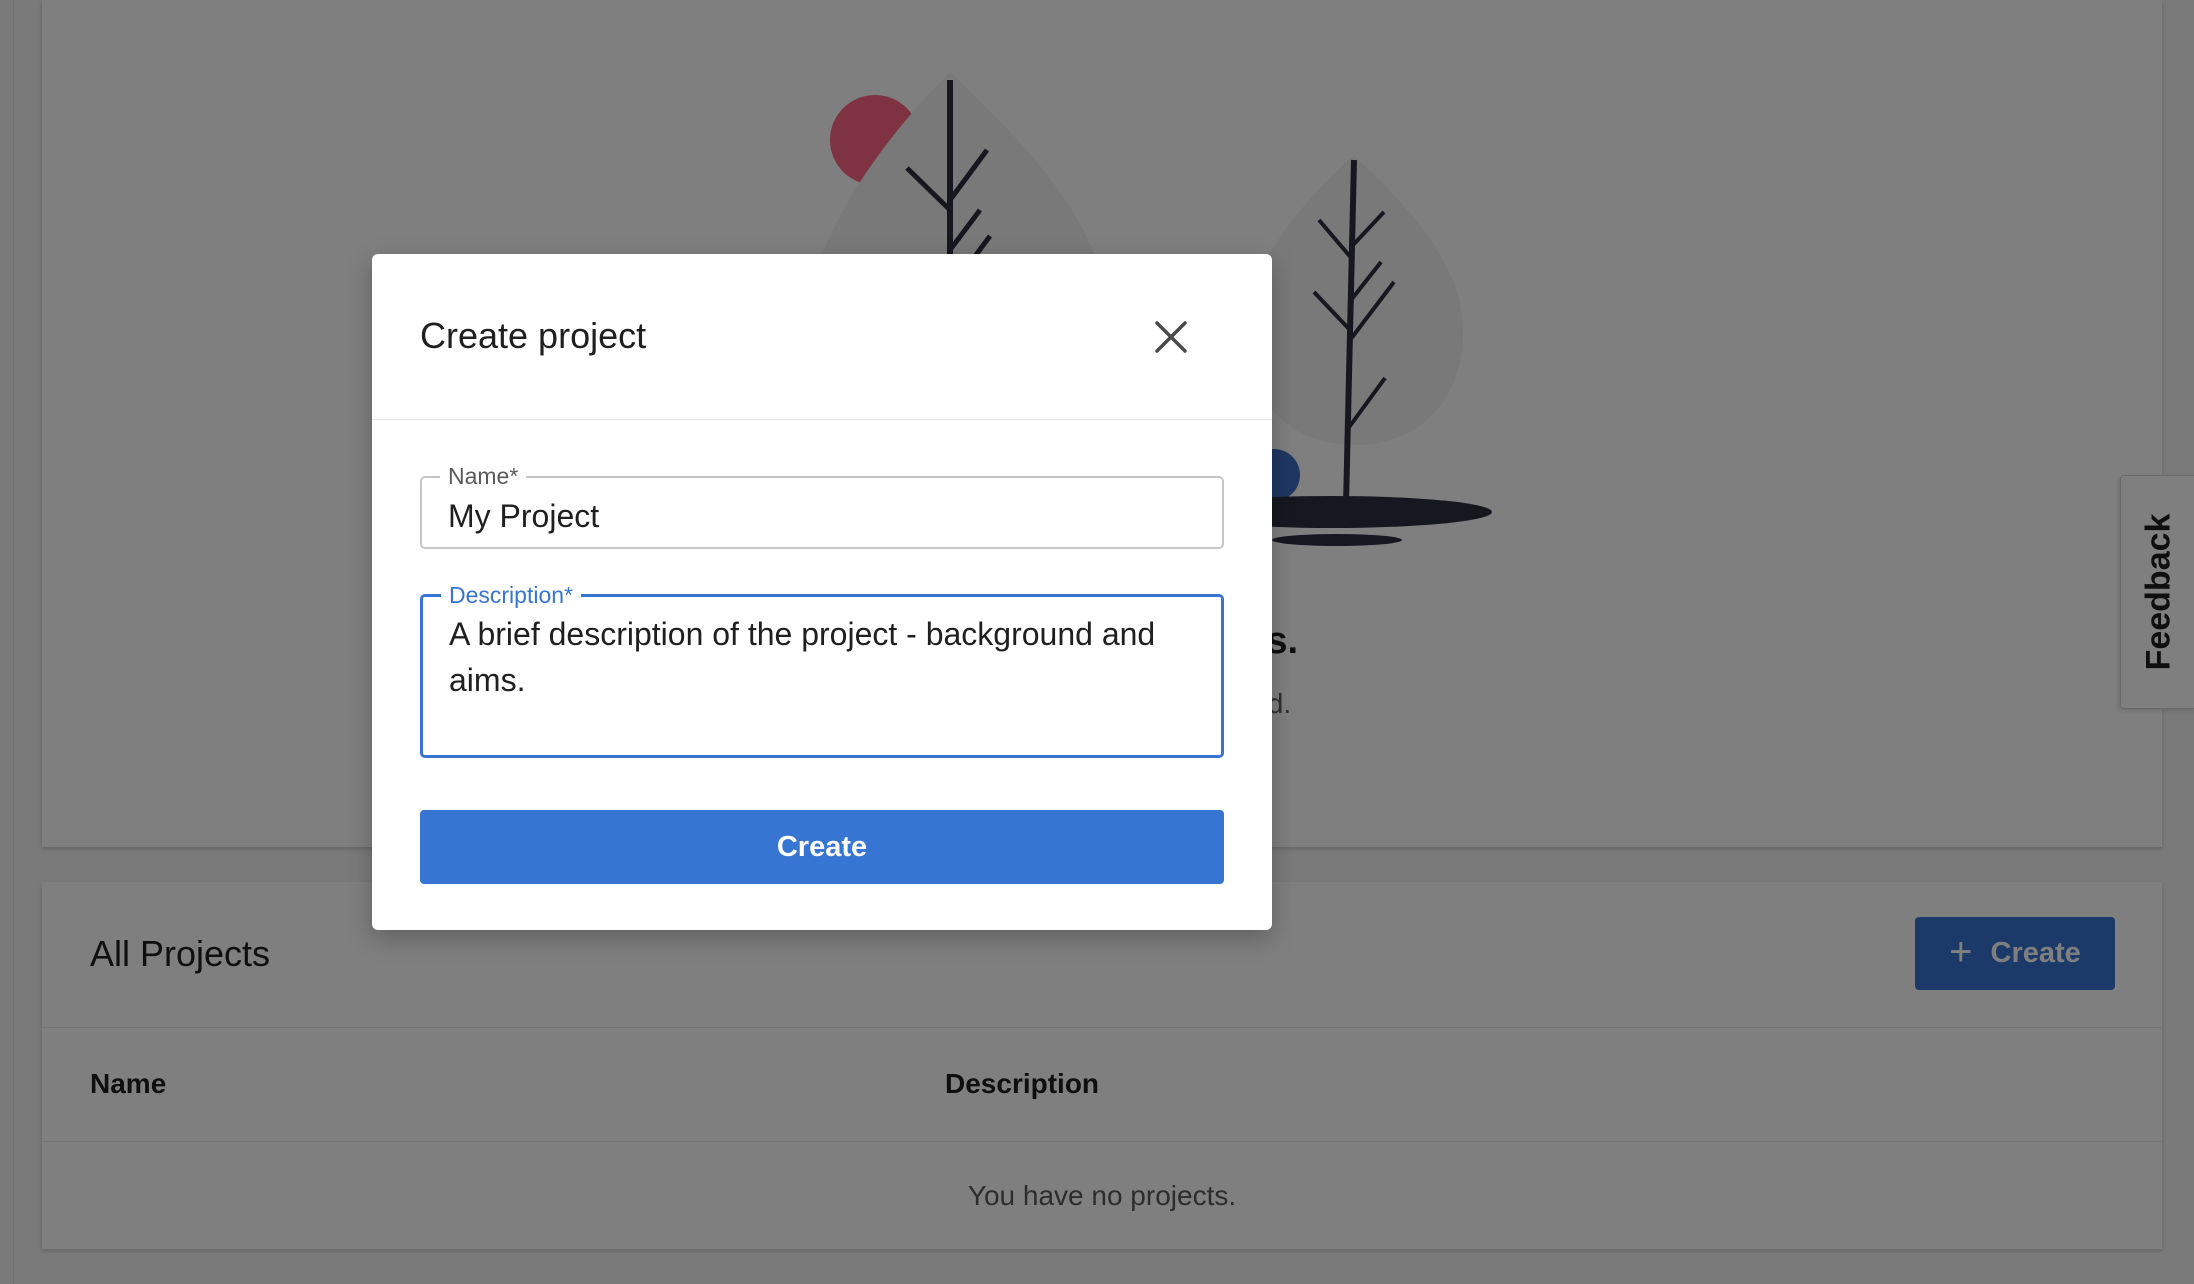 The image size is (2194, 1284). What do you see at coordinates (483, 476) in the screenshot?
I see `name-field-label: Name*` at bounding box center [483, 476].